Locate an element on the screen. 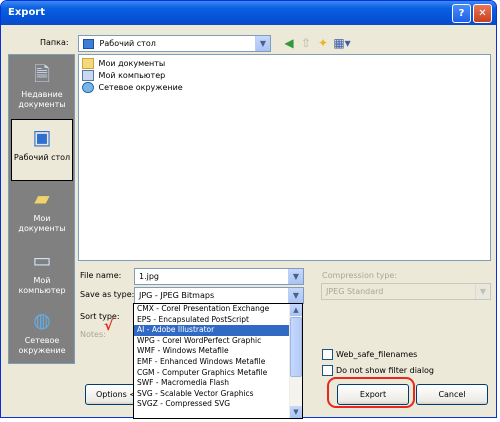  dropdown-scrollbar: ▲ ▼ is located at coordinates (295, 361).